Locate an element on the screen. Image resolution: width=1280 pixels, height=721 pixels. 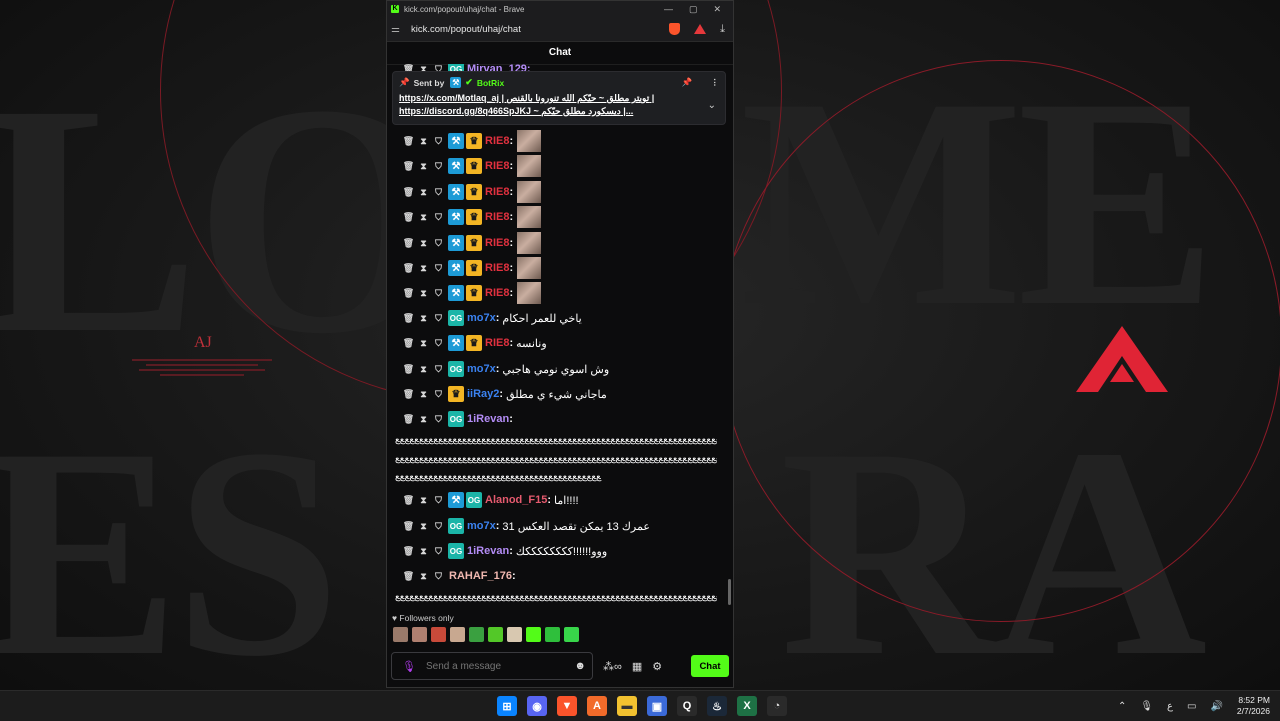
volume-icon: 🔊 is located at coordinates (1216, 706).